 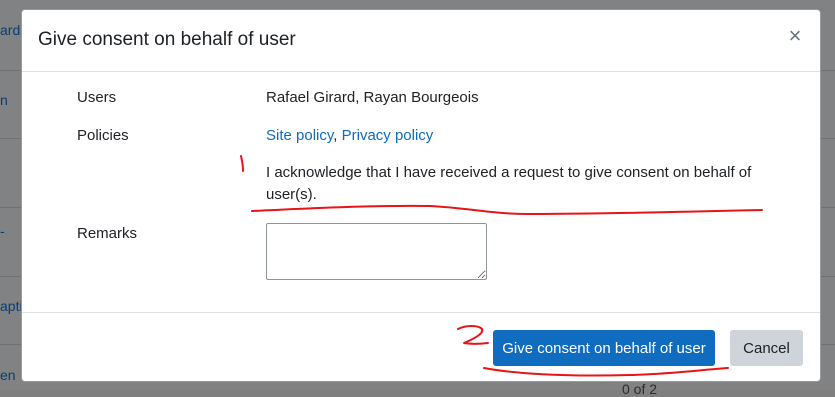 I want to click on modal-header: Give consent on behalf of user ×, so click(x=421, y=41).